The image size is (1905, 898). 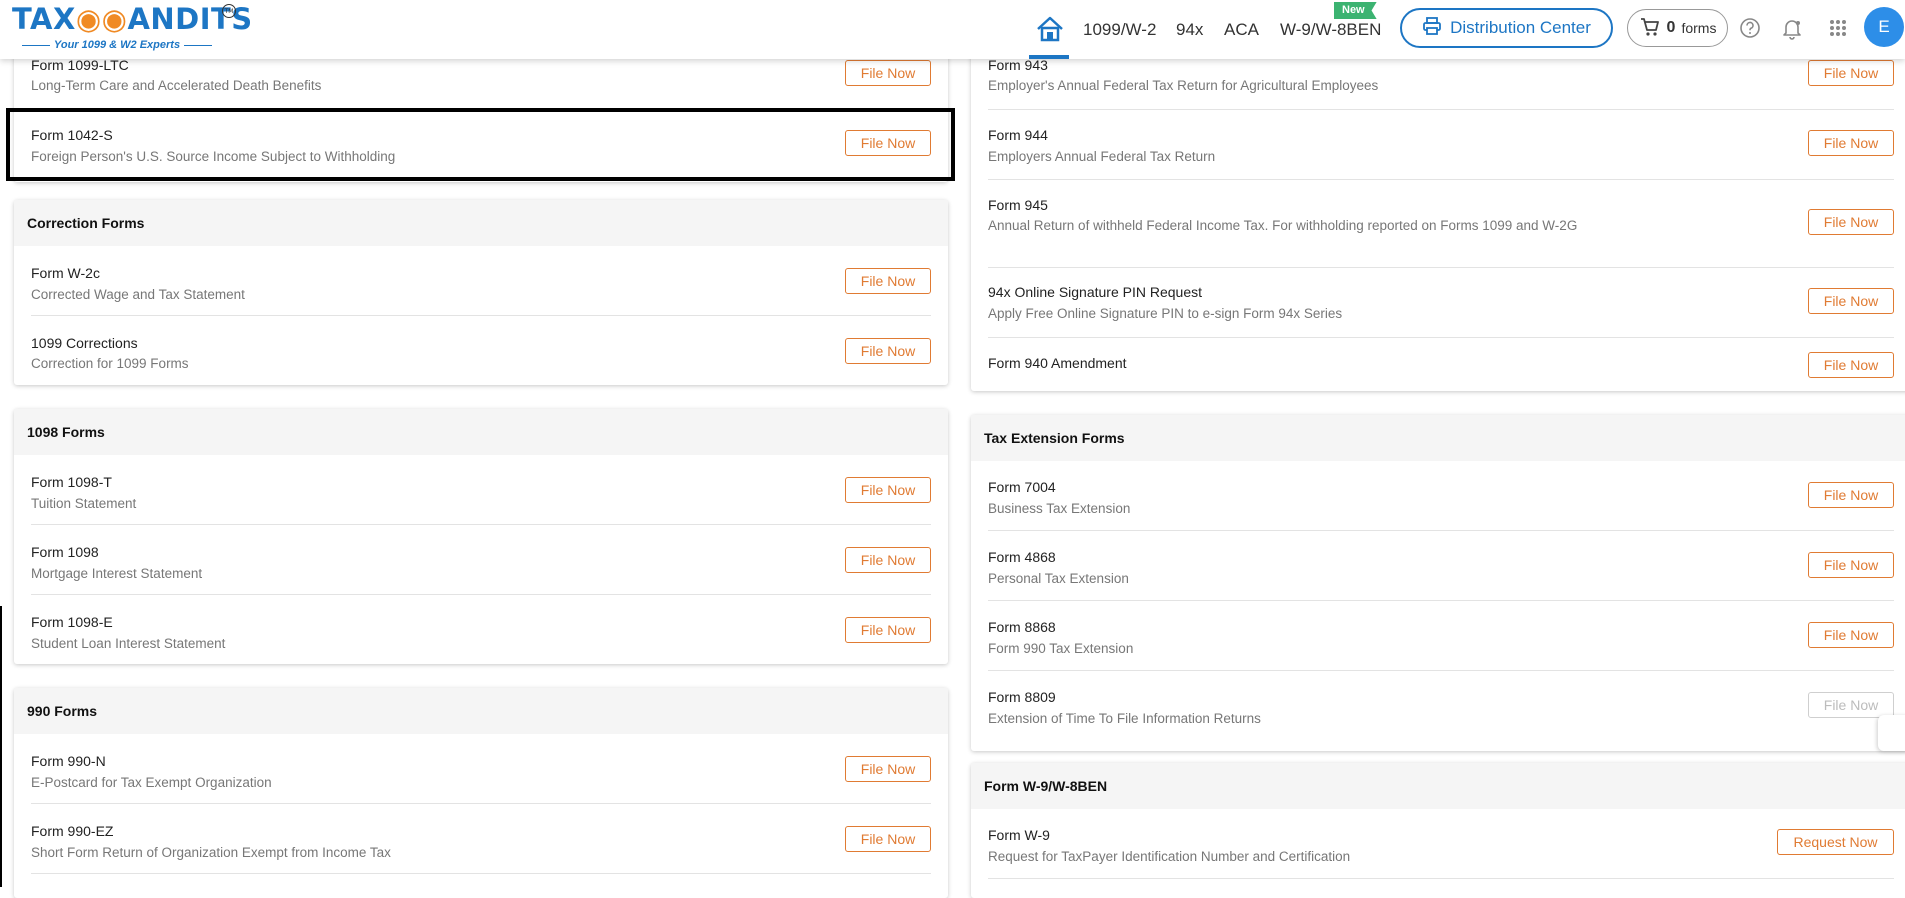 I want to click on cart-count: 0, so click(x=1671, y=27).